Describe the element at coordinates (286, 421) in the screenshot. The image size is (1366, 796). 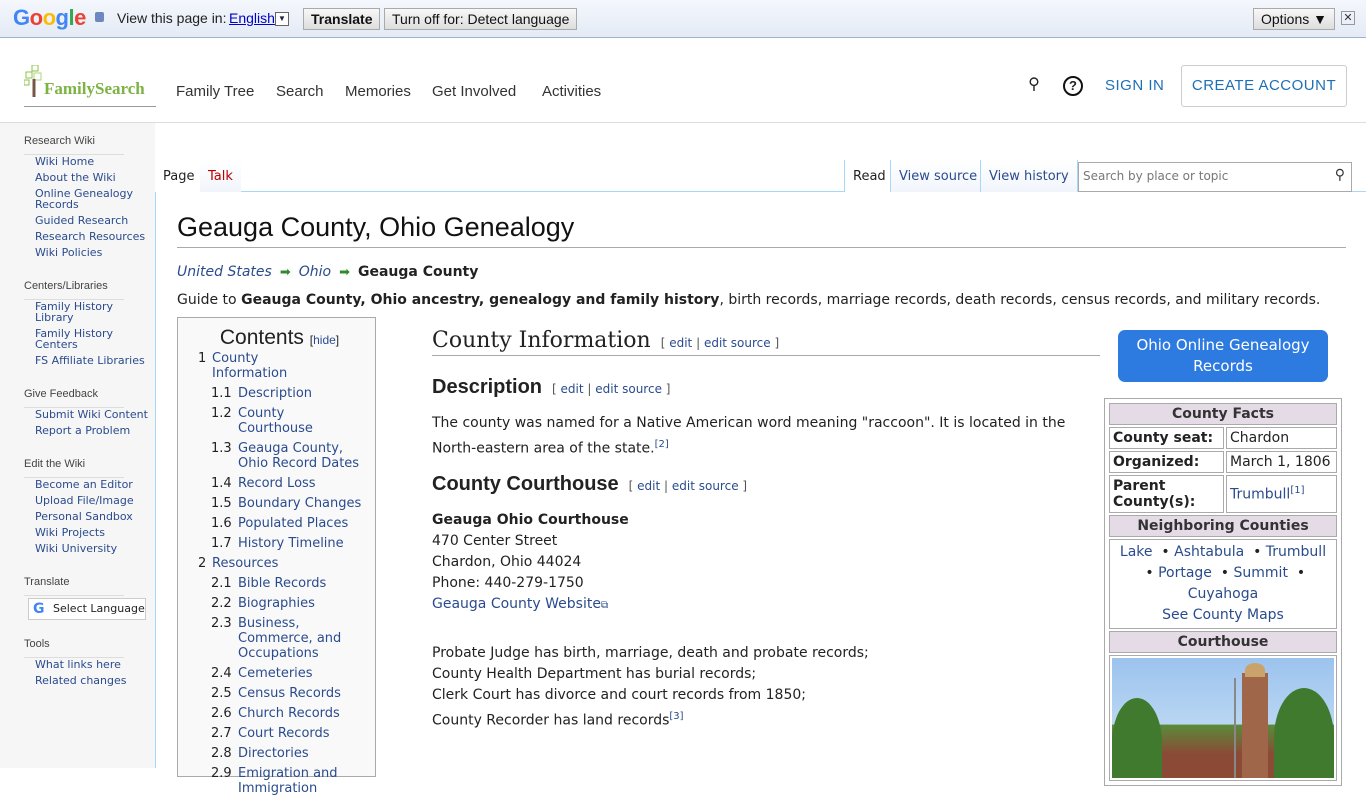
I see `toc-item: 1.2 County Courthouse` at that location.